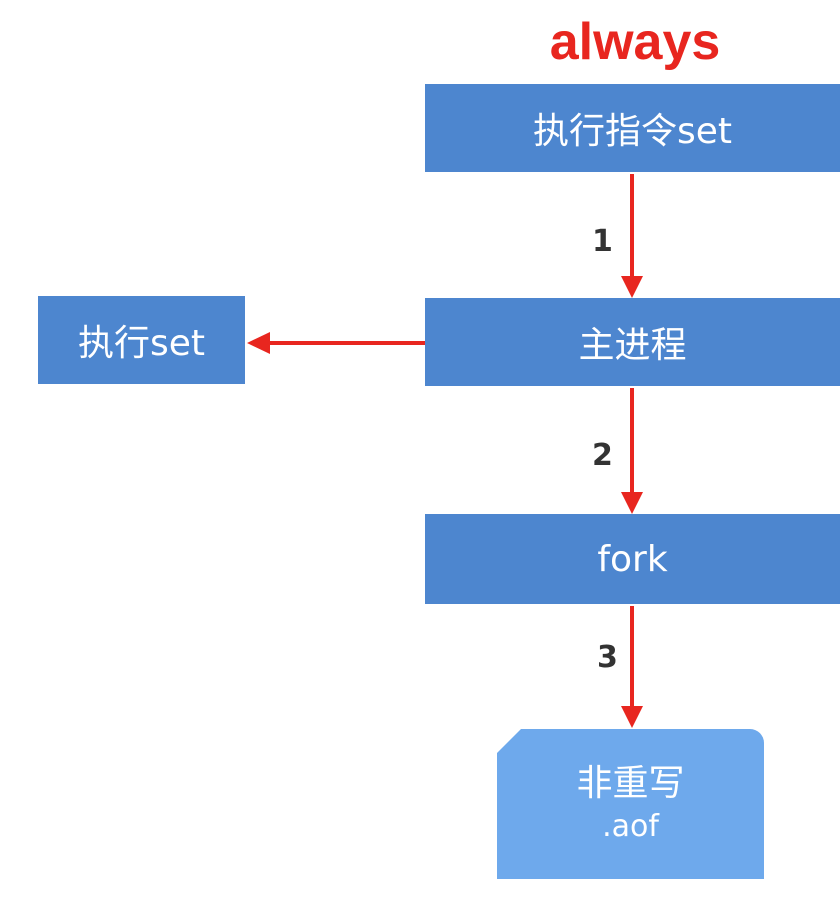 The height and width of the screenshot is (916, 840). Describe the element at coordinates (602, 241) in the screenshot. I see `step-label-1: 1` at that location.